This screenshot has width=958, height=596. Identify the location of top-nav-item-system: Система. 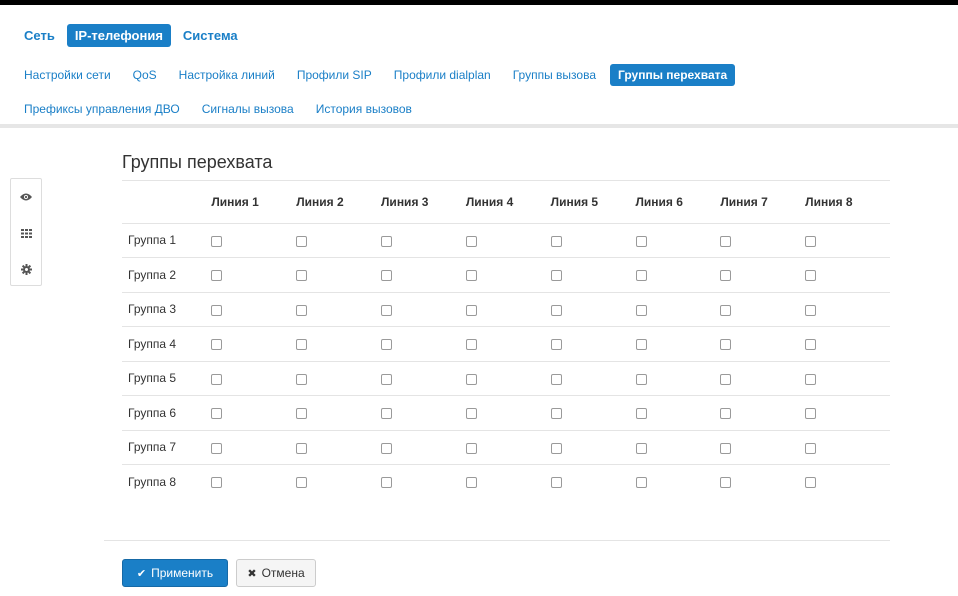
(210, 35).